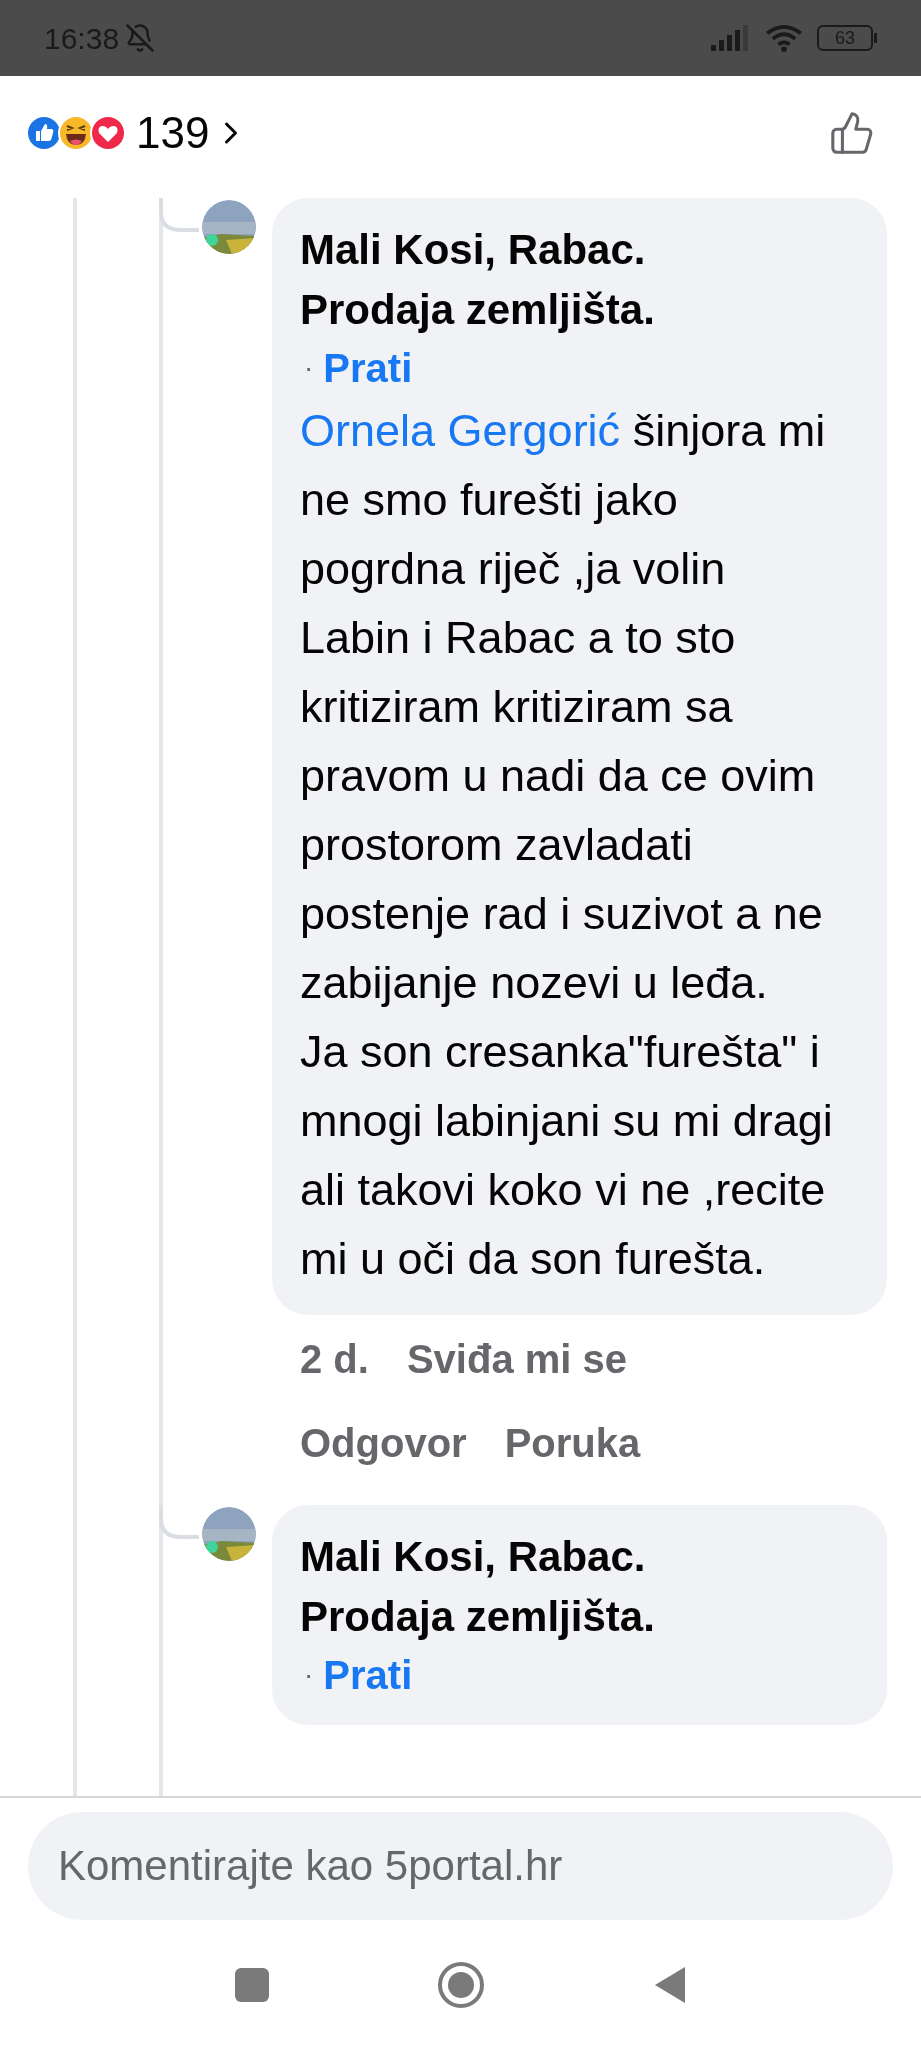 This screenshot has width=921, height=2048. What do you see at coordinates (251, 1985) in the screenshot?
I see `recent-apps-button` at bounding box center [251, 1985].